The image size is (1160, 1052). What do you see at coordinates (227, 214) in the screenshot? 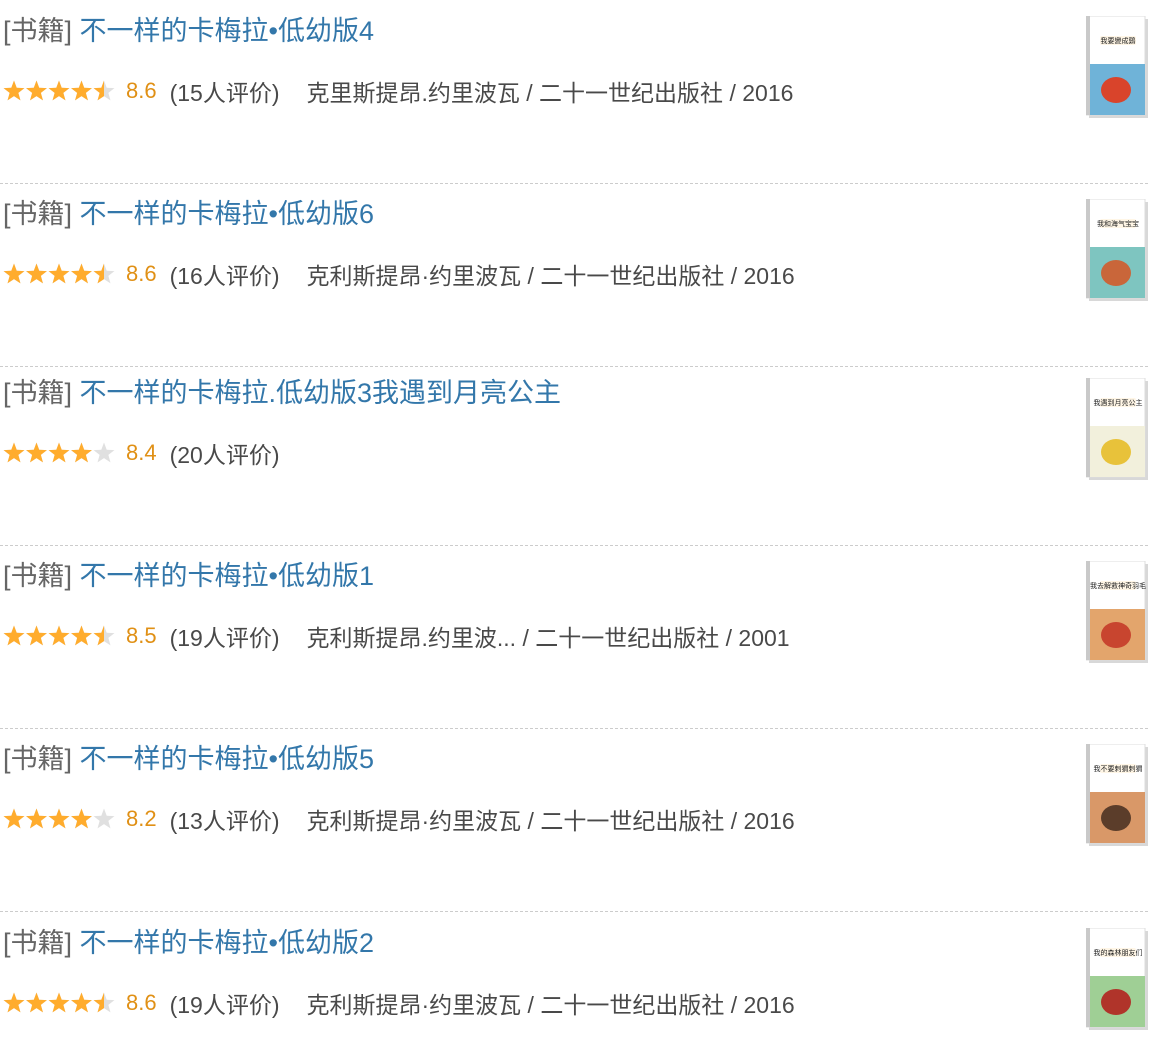
I see `book-title-link: 不一样的卡梅拉•低幼版6` at bounding box center [227, 214].